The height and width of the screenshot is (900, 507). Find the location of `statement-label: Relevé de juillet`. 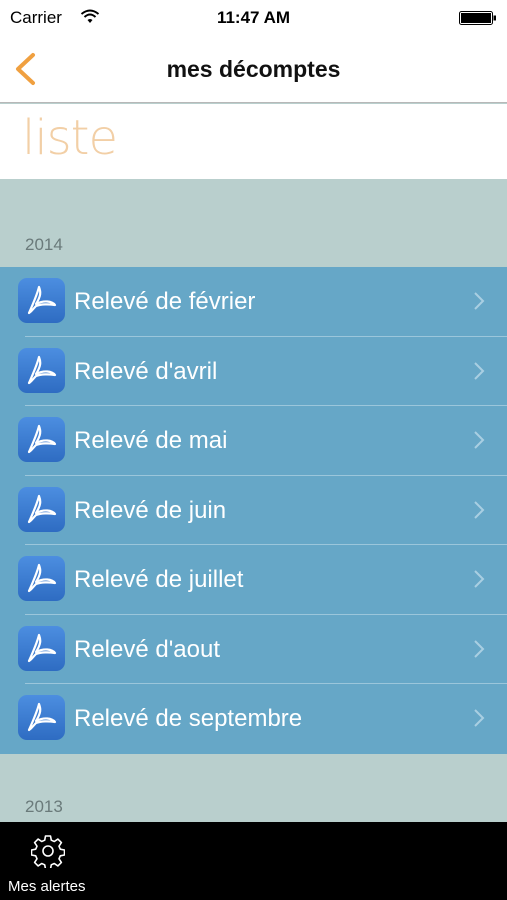

statement-label: Relevé de juillet is located at coordinates (159, 579).